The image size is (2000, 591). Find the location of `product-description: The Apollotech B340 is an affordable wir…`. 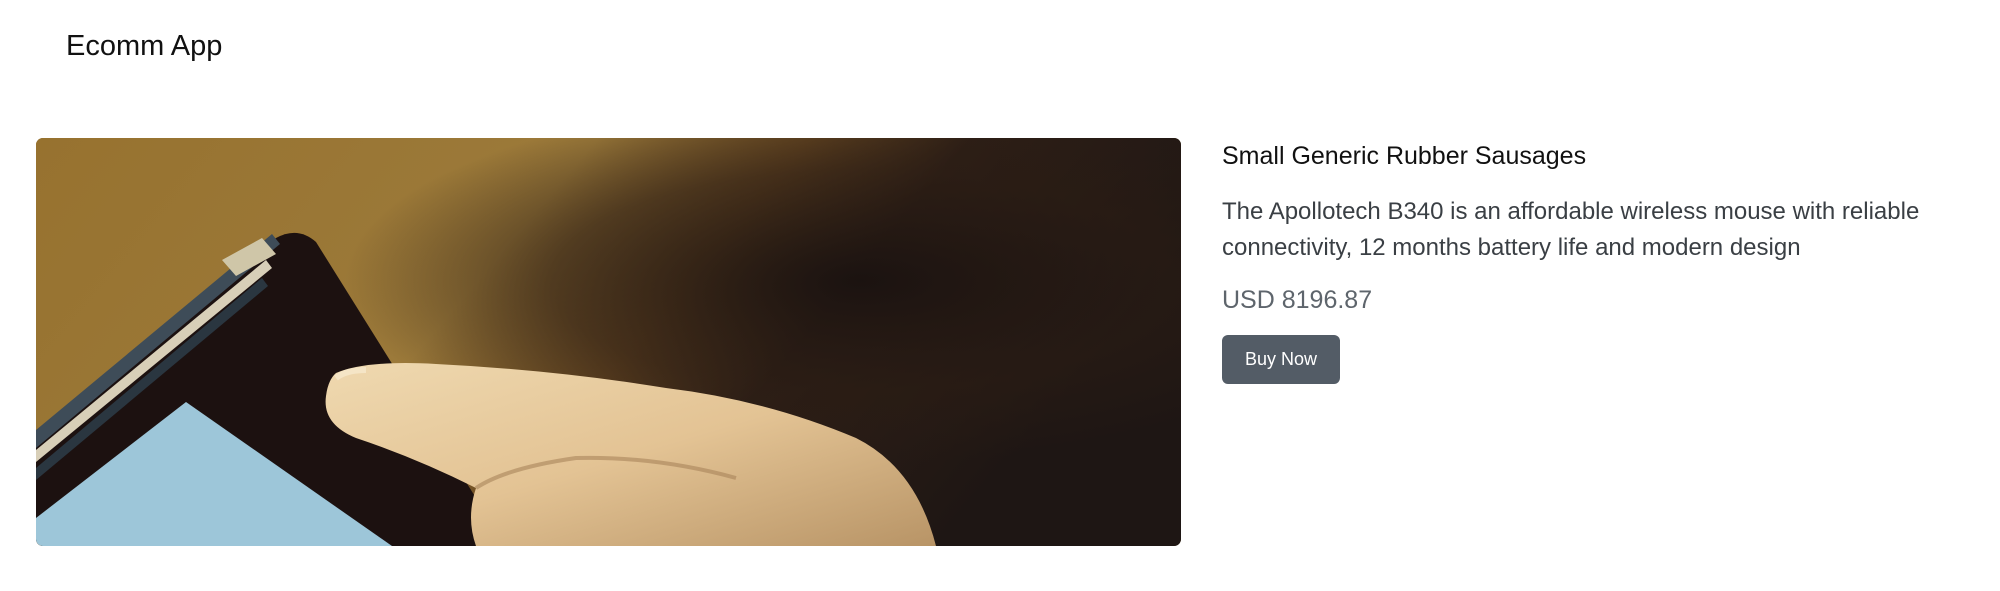

product-description: The Apollotech B340 is an affordable wir… is located at coordinates (1571, 229).